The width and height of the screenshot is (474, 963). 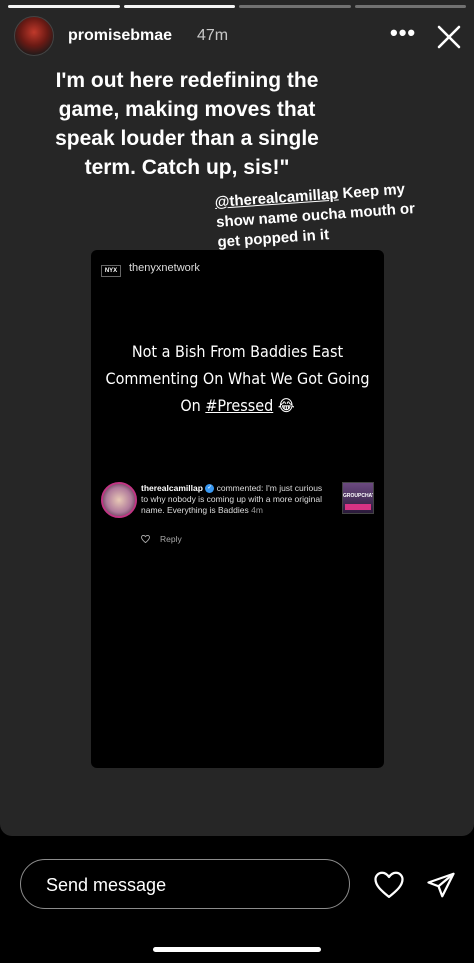 I want to click on story-progress-bar, so click(x=237, y=6).